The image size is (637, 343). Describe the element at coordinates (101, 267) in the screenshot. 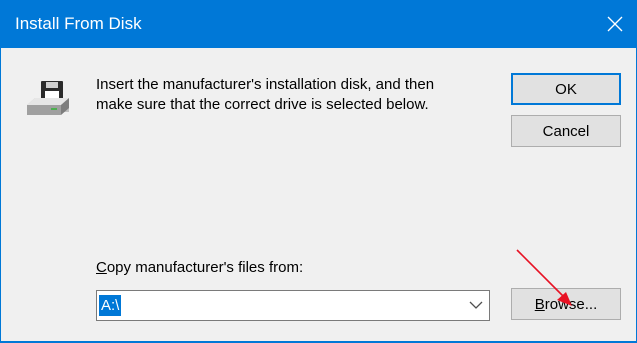

I see `copy-from-label-mnemonic: C` at that location.